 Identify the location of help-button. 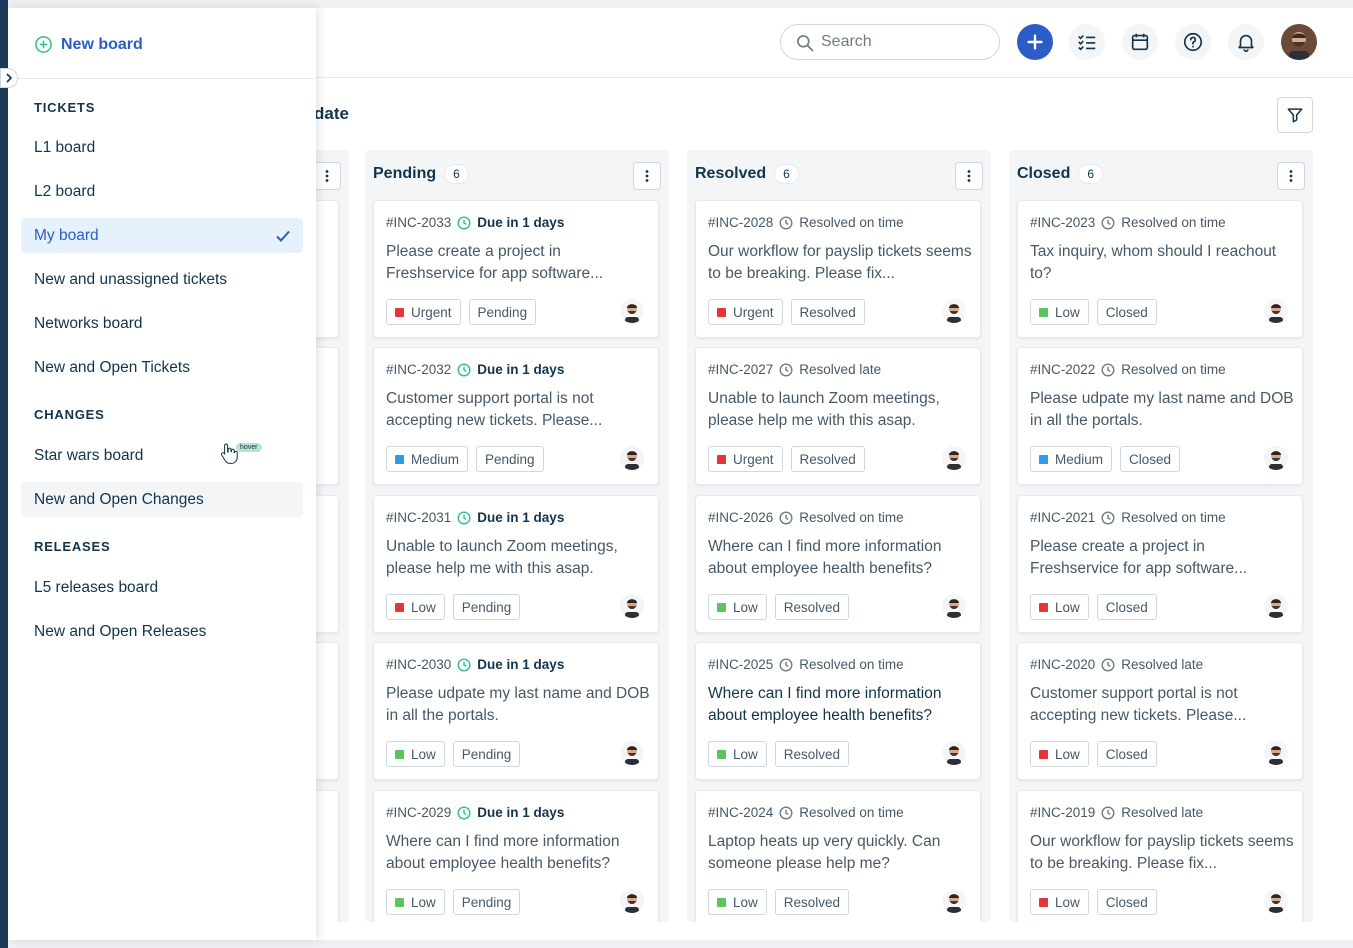
(1193, 42).